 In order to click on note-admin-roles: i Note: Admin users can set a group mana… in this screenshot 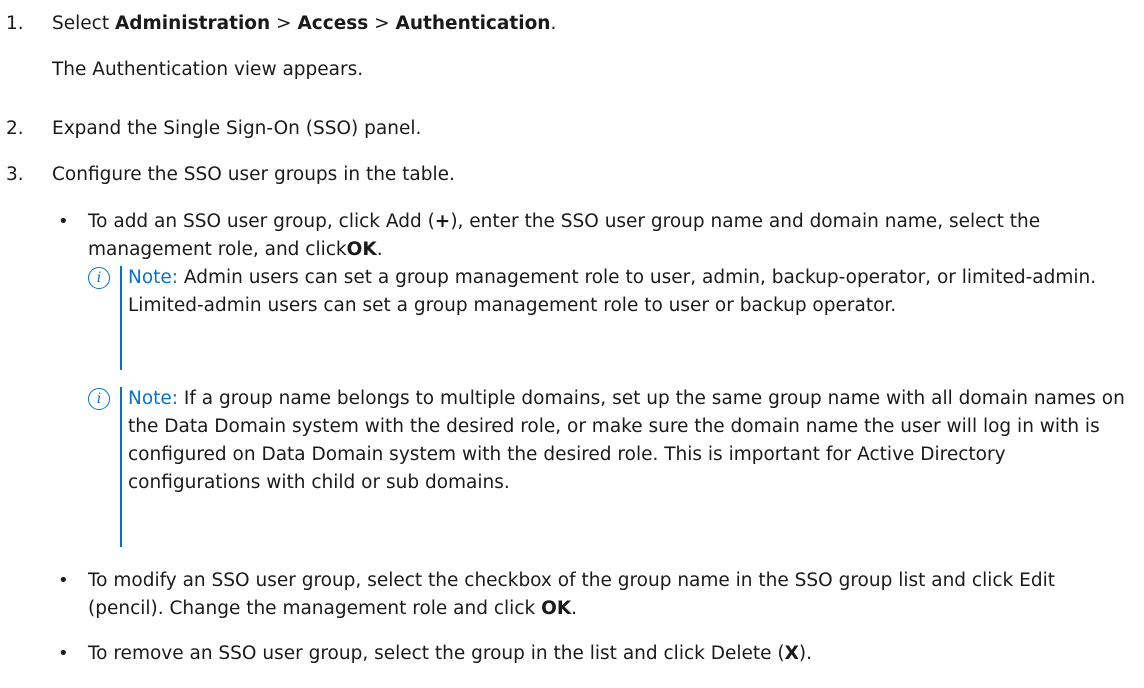, I will do `click(608, 318)`.